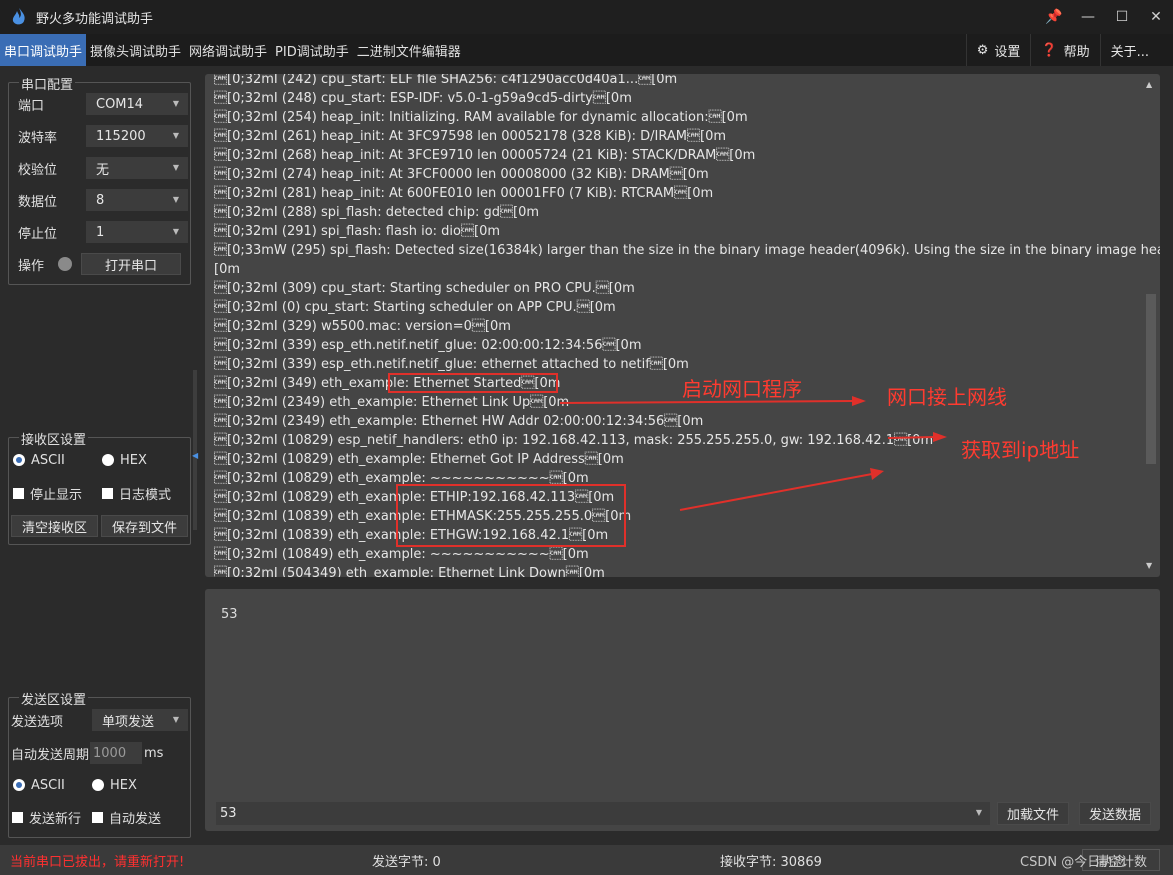 This screenshot has height=875, width=1173. I want to click on settings-label: 设置, so click(1007, 52).